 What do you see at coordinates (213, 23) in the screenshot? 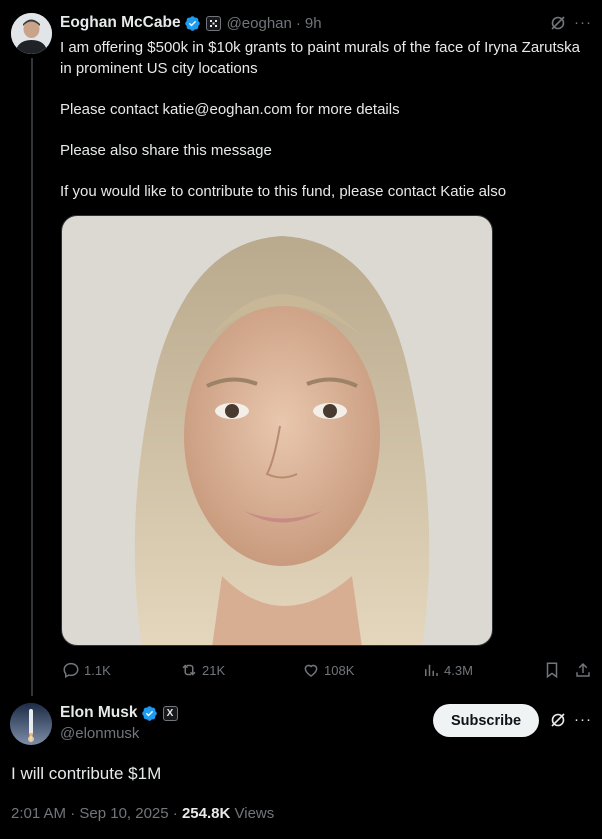
I see `organization-badge-icon` at bounding box center [213, 23].